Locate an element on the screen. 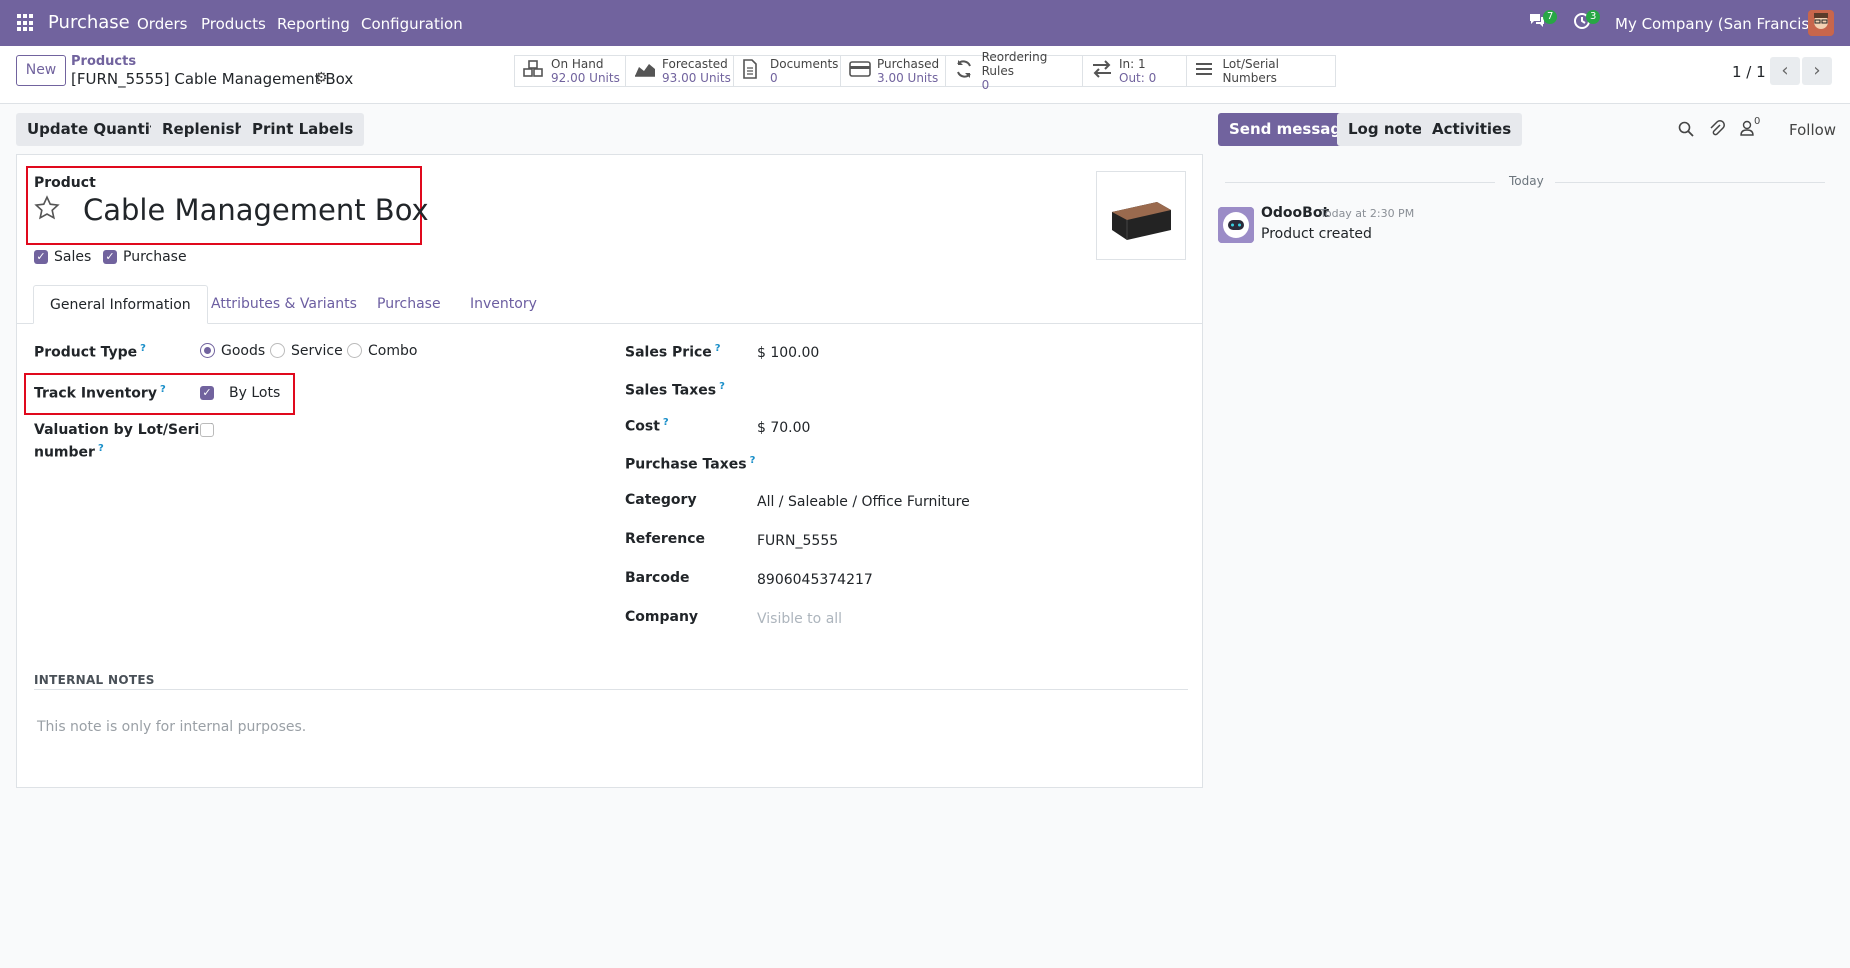 This screenshot has width=1850, height=968. barcode-field: 8906045374217 is located at coordinates (815, 580).